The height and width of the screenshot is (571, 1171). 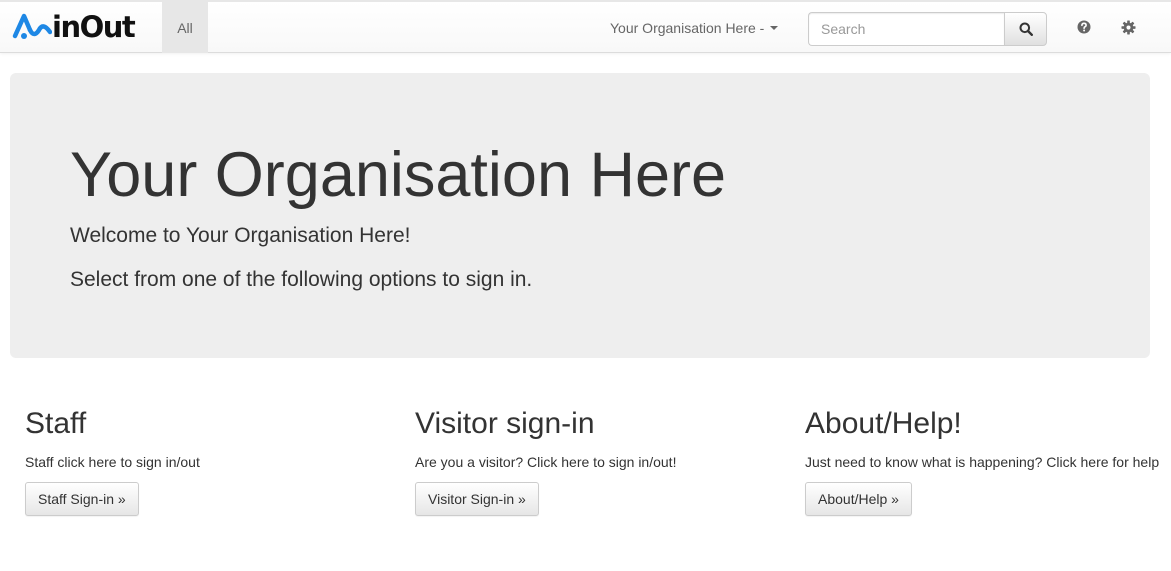 I want to click on inout-logo-icon, so click(x=32, y=26).